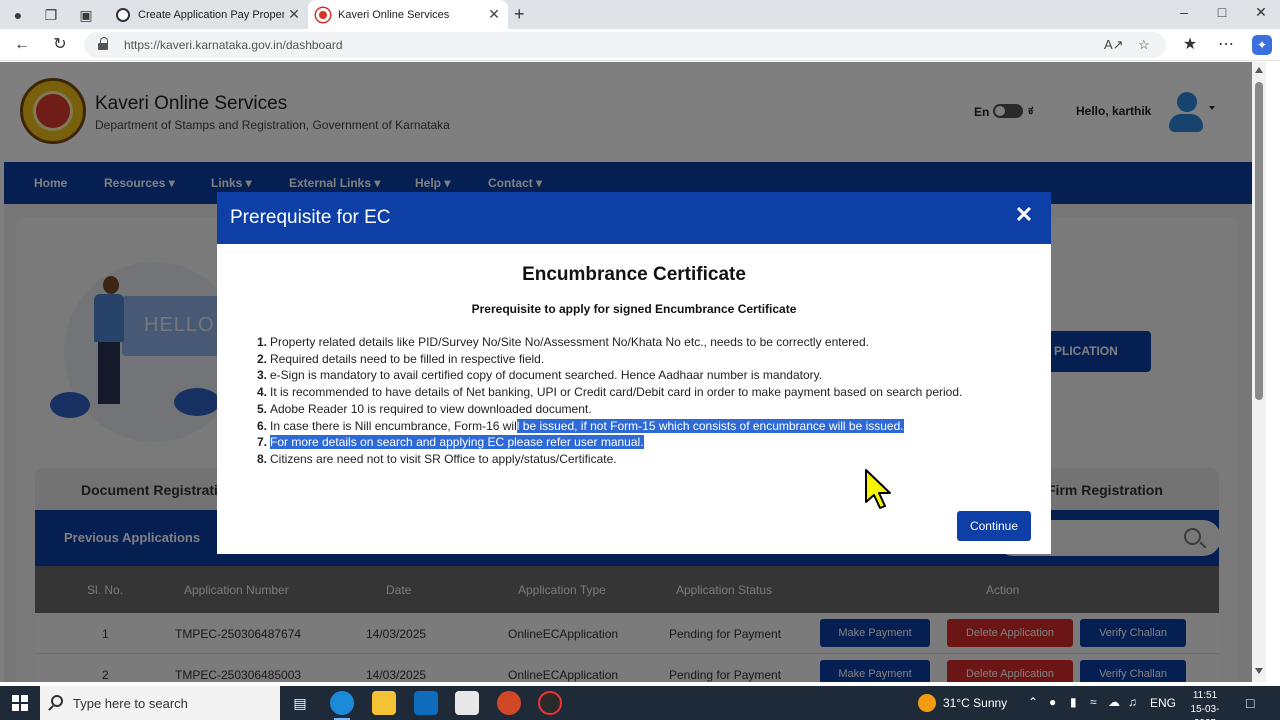  What do you see at coordinates (384, 703) in the screenshot?
I see `file-explorer-icon` at bounding box center [384, 703].